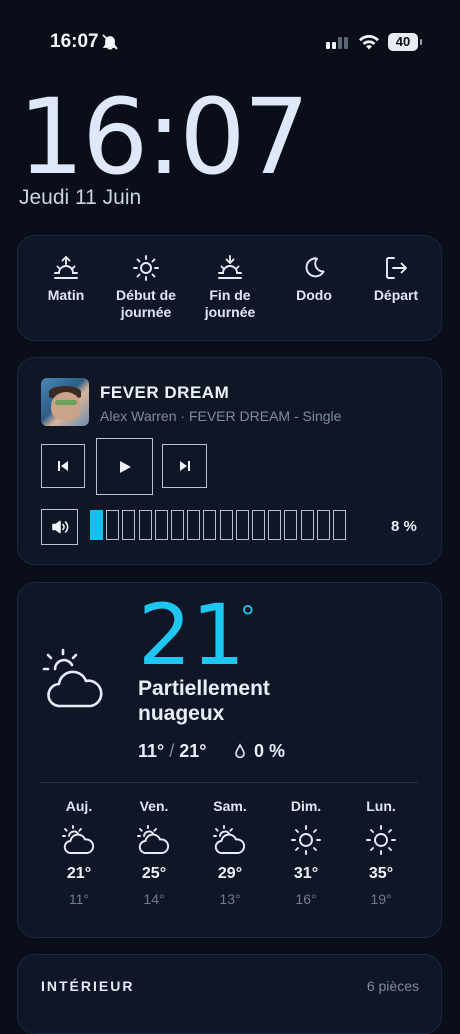 This screenshot has height=1034, width=460. I want to click on track-subtitle: Alex Warren · FEVER DREAM - Single, so click(221, 416).